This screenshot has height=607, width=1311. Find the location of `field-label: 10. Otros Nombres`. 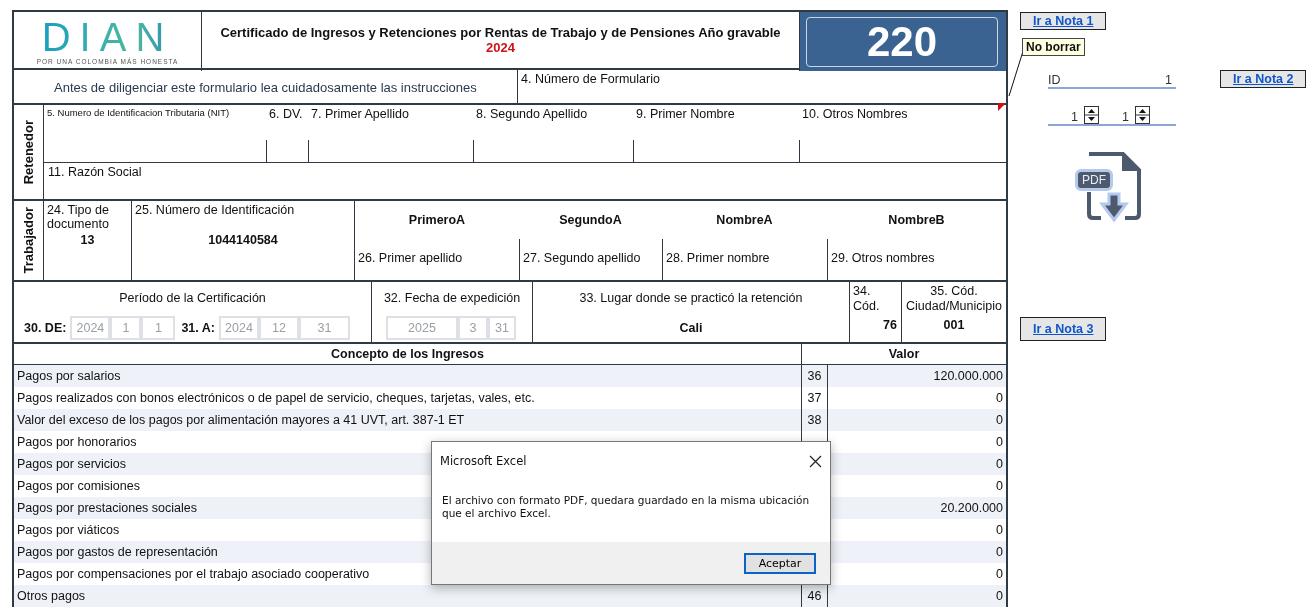

field-label: 10. Otros Nombres is located at coordinates (855, 114).